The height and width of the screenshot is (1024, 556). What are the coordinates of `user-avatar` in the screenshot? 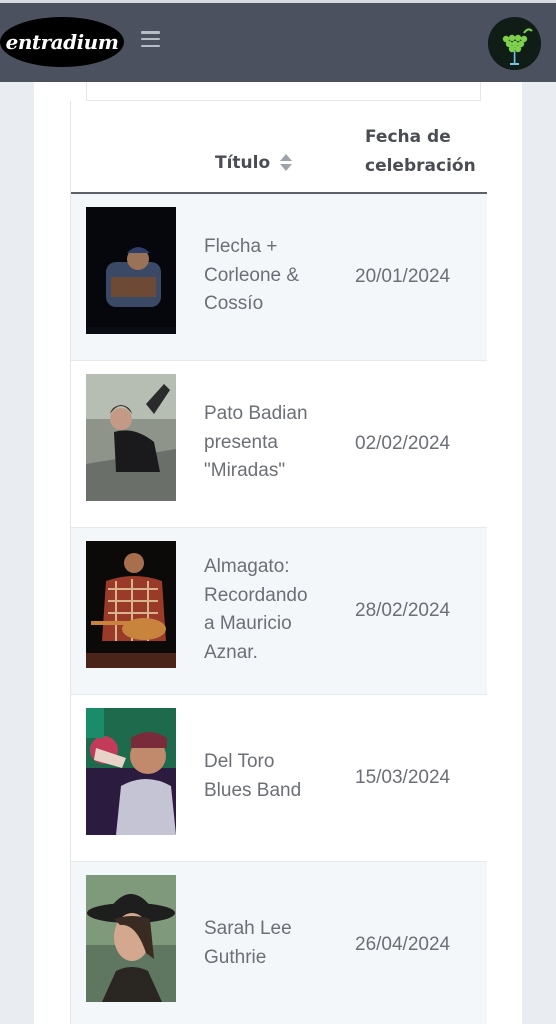 It's located at (514, 43).